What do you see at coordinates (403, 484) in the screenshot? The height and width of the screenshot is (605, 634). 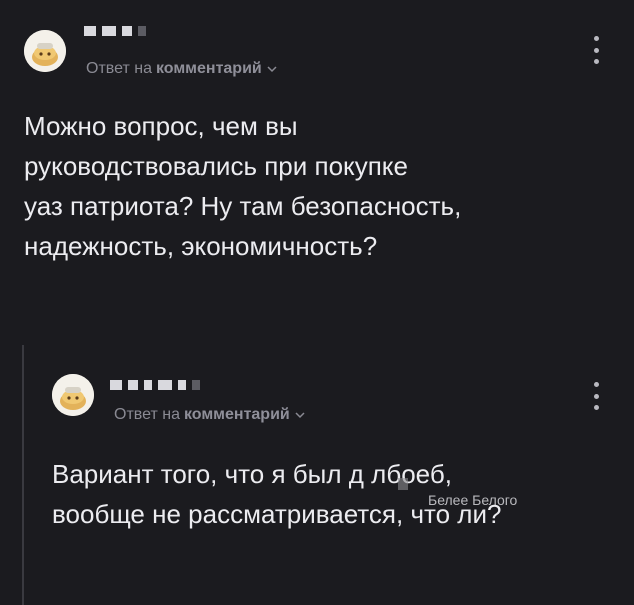 I see `censor-blur` at bounding box center [403, 484].